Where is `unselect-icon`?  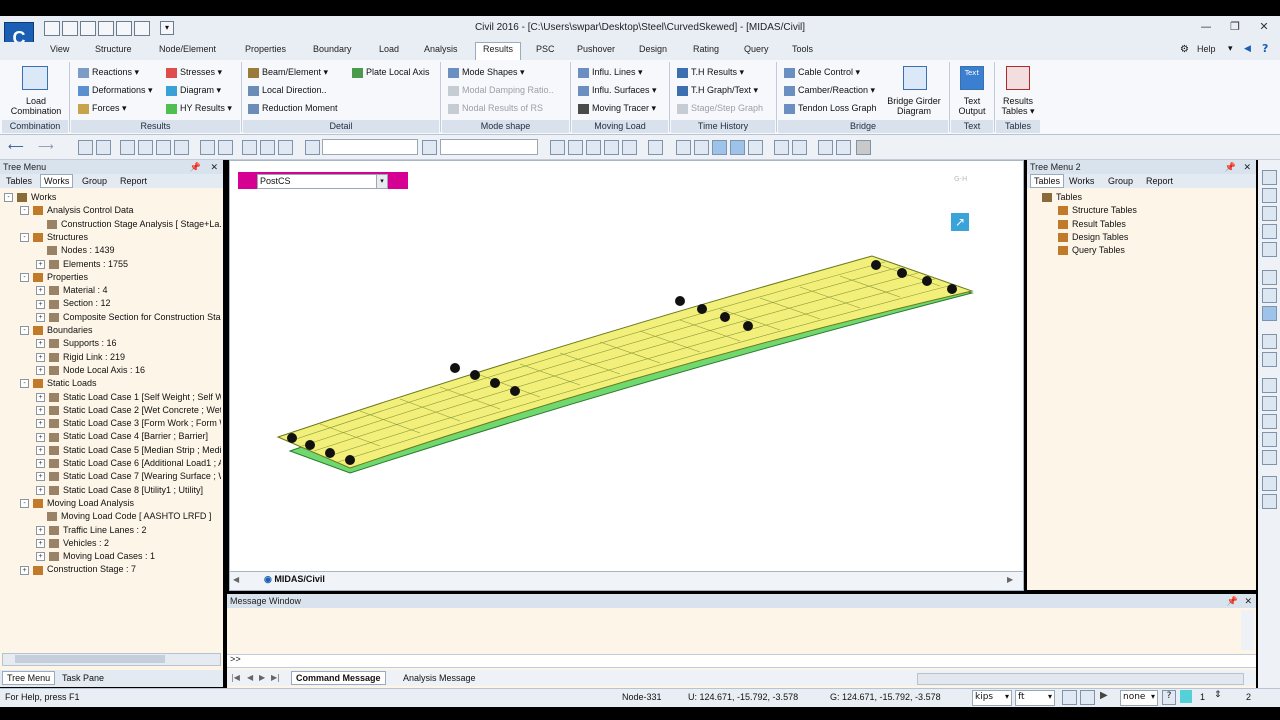
unselect-icon is located at coordinates (207, 147).